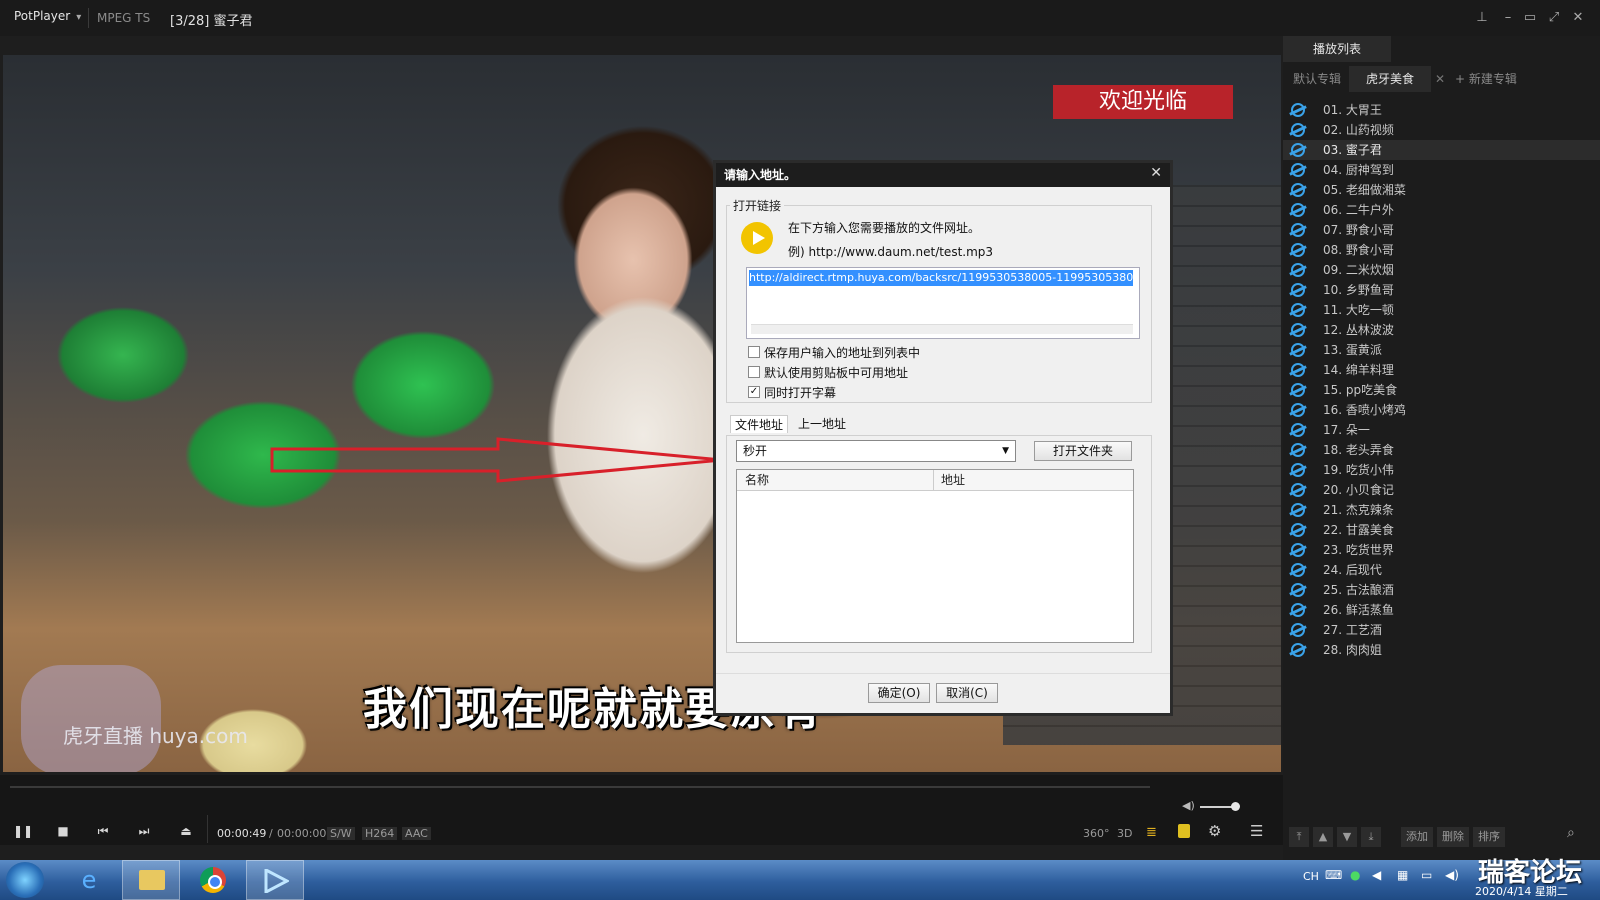  What do you see at coordinates (1441, 230) in the screenshot?
I see `playlist-item: 07. 野食小哥` at bounding box center [1441, 230].